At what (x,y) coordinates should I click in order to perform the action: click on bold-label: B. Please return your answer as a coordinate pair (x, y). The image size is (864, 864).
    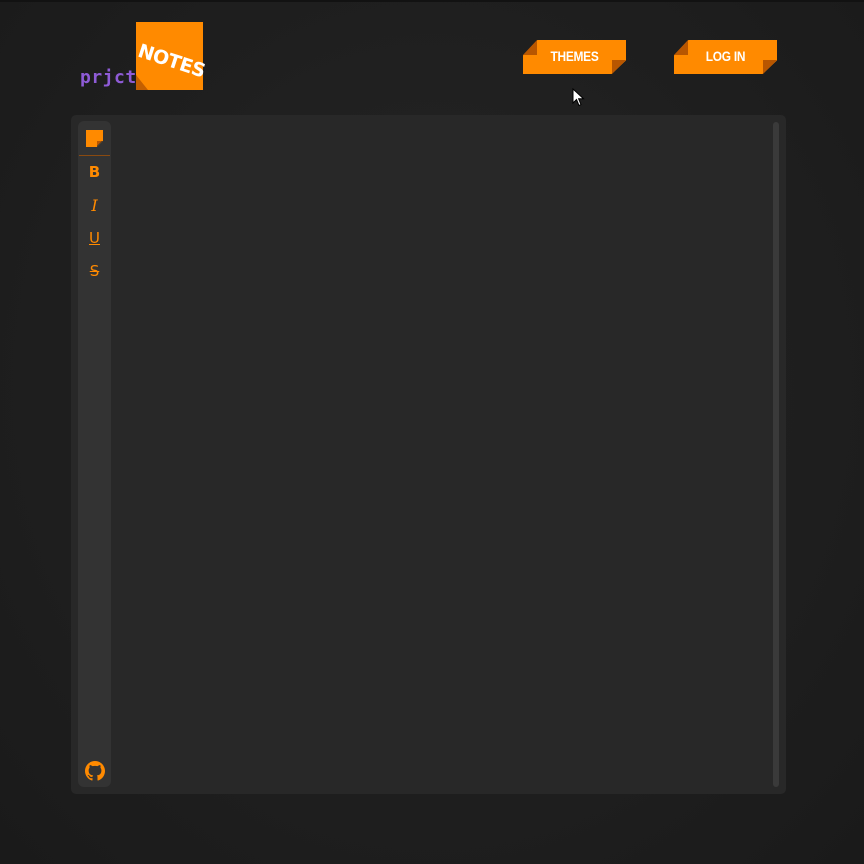
    Looking at the image, I should click on (94, 172).